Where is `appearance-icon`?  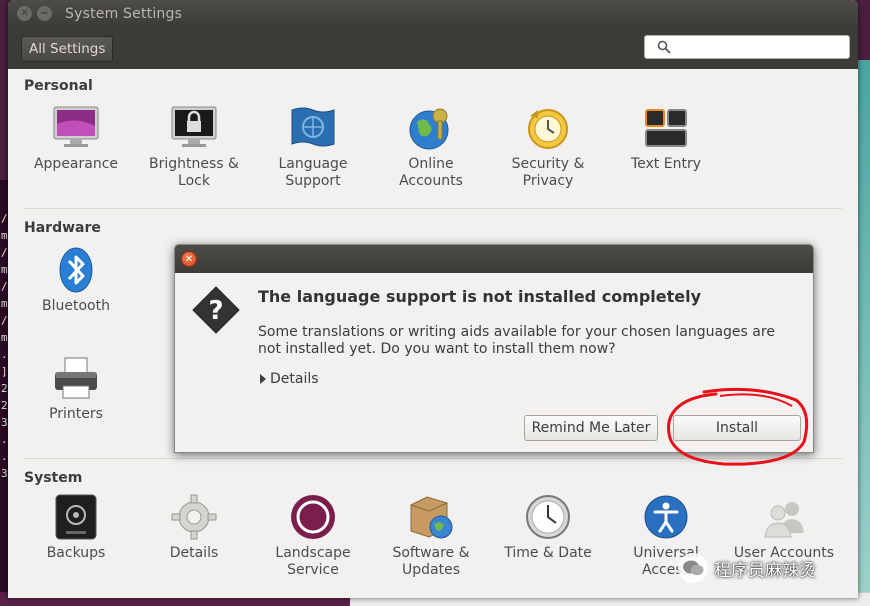 appearance-icon is located at coordinates (76, 126).